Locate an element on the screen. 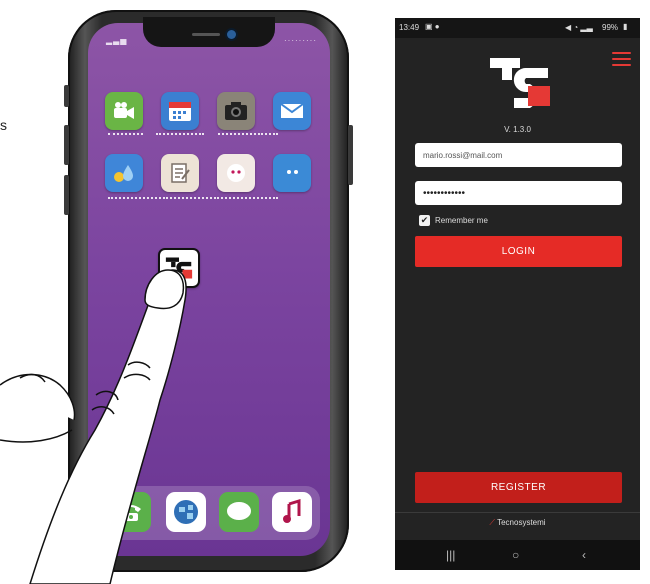  password-field is located at coordinates (518, 193).